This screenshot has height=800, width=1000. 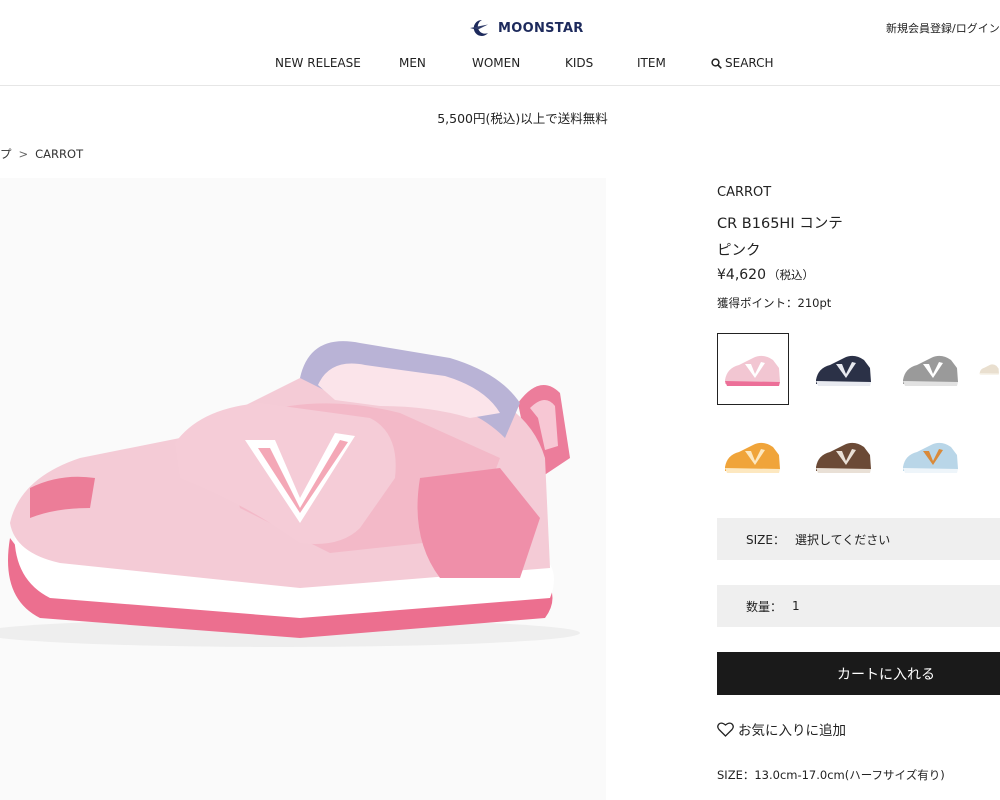 I want to click on shoe-thumbnail-orange, so click(x=752, y=457).